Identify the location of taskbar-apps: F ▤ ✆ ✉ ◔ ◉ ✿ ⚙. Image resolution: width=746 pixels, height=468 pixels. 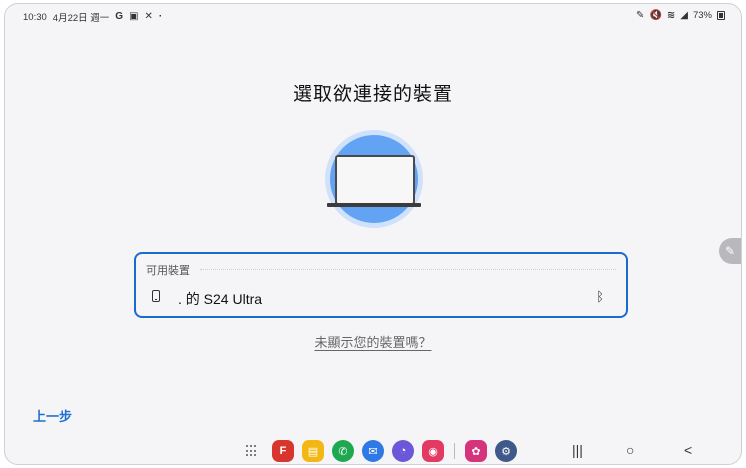
(381, 451).